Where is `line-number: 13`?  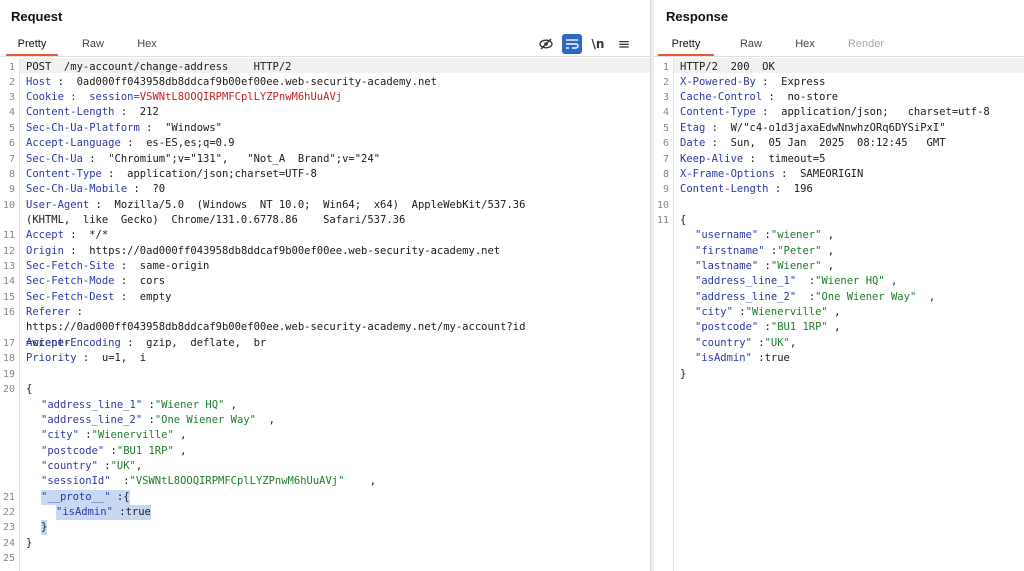 line-number: 13 is located at coordinates (8, 266).